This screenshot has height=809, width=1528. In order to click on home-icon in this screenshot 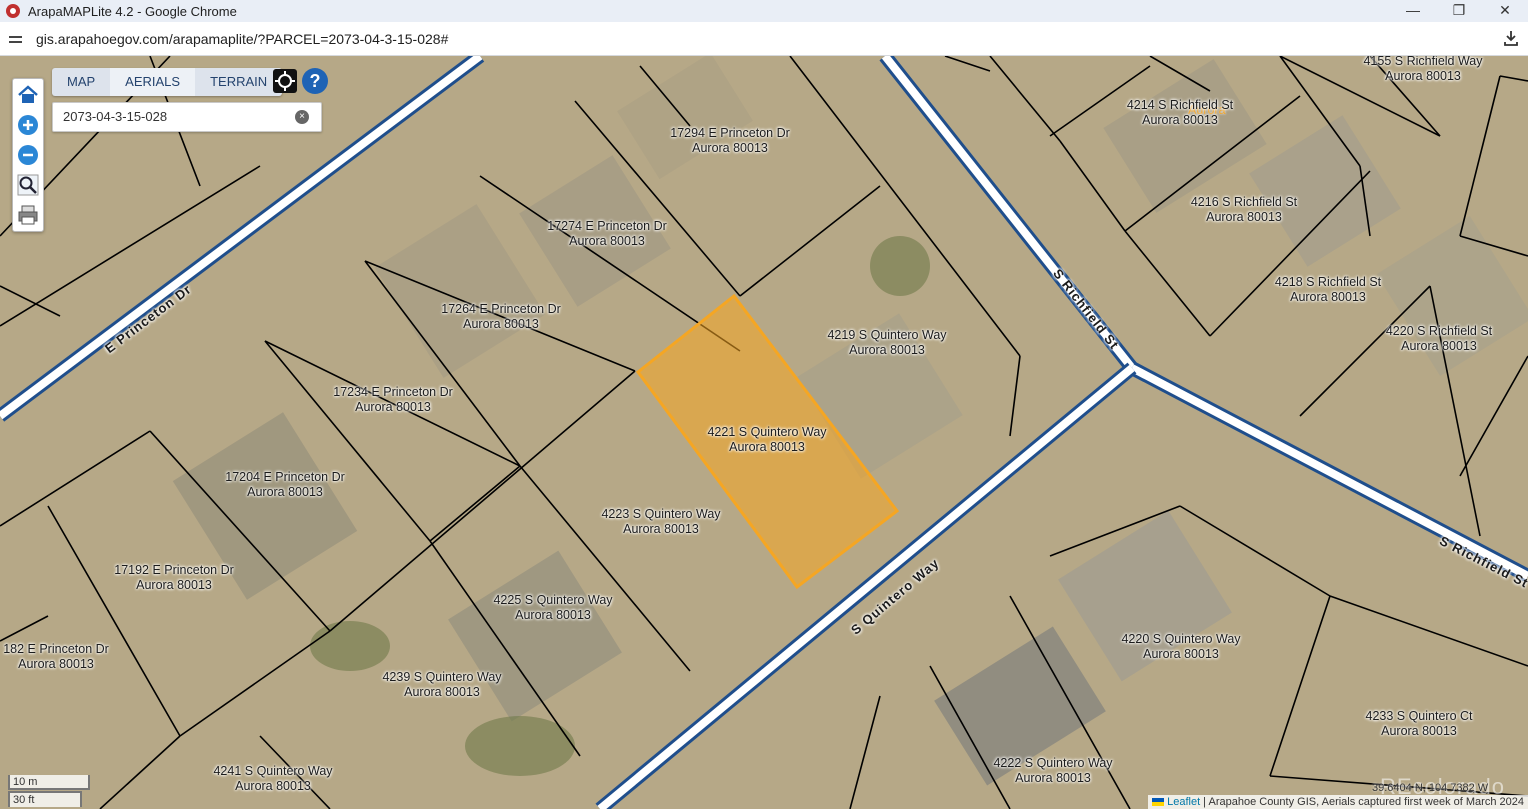, I will do `click(28, 95)`.